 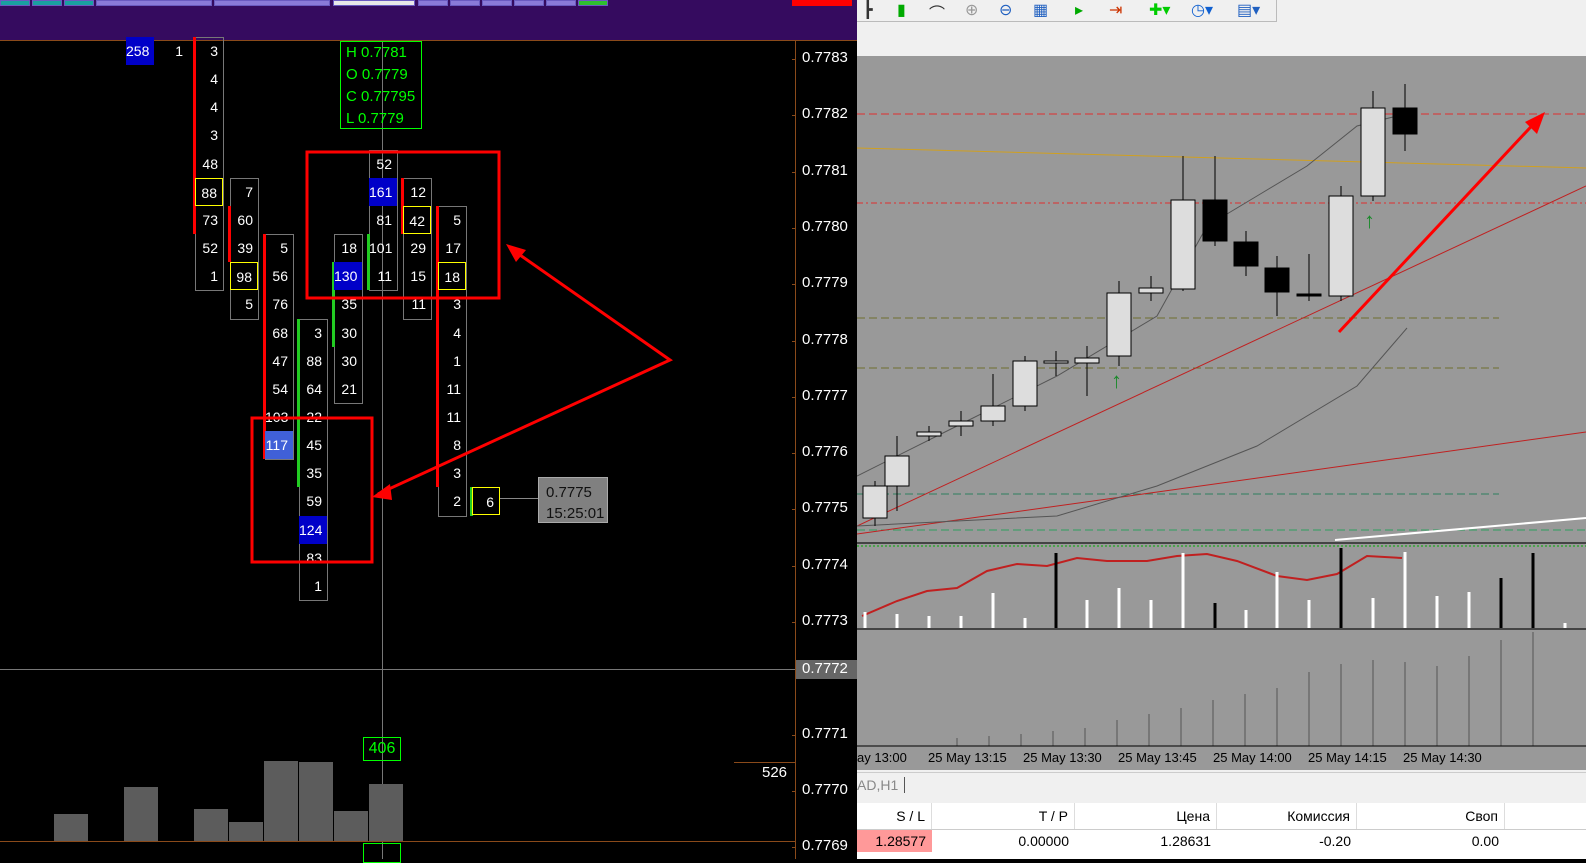 I want to click on templates-icon: ▤▾, so click(x=1248, y=10).